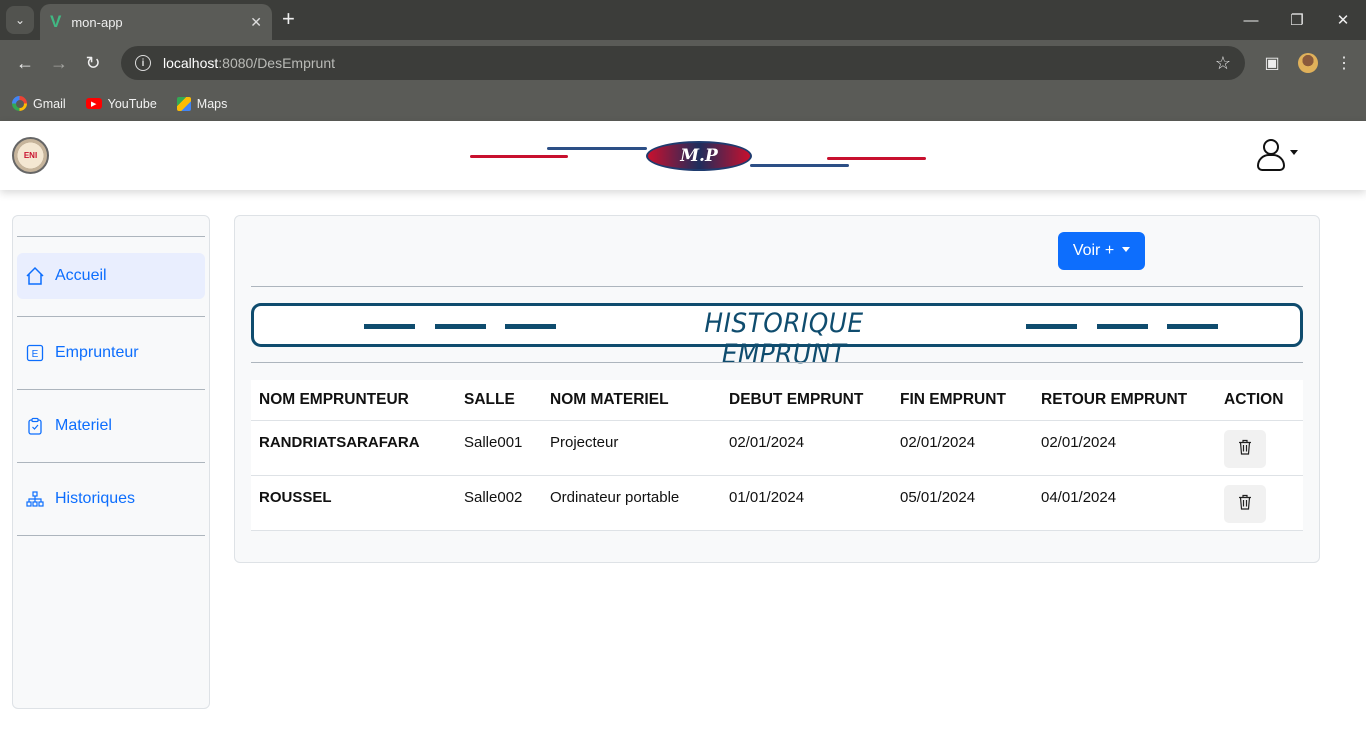  What do you see at coordinates (784, 339) in the screenshot?
I see `banner-title: HISTORIQUE EMPRUNT` at bounding box center [784, 339].